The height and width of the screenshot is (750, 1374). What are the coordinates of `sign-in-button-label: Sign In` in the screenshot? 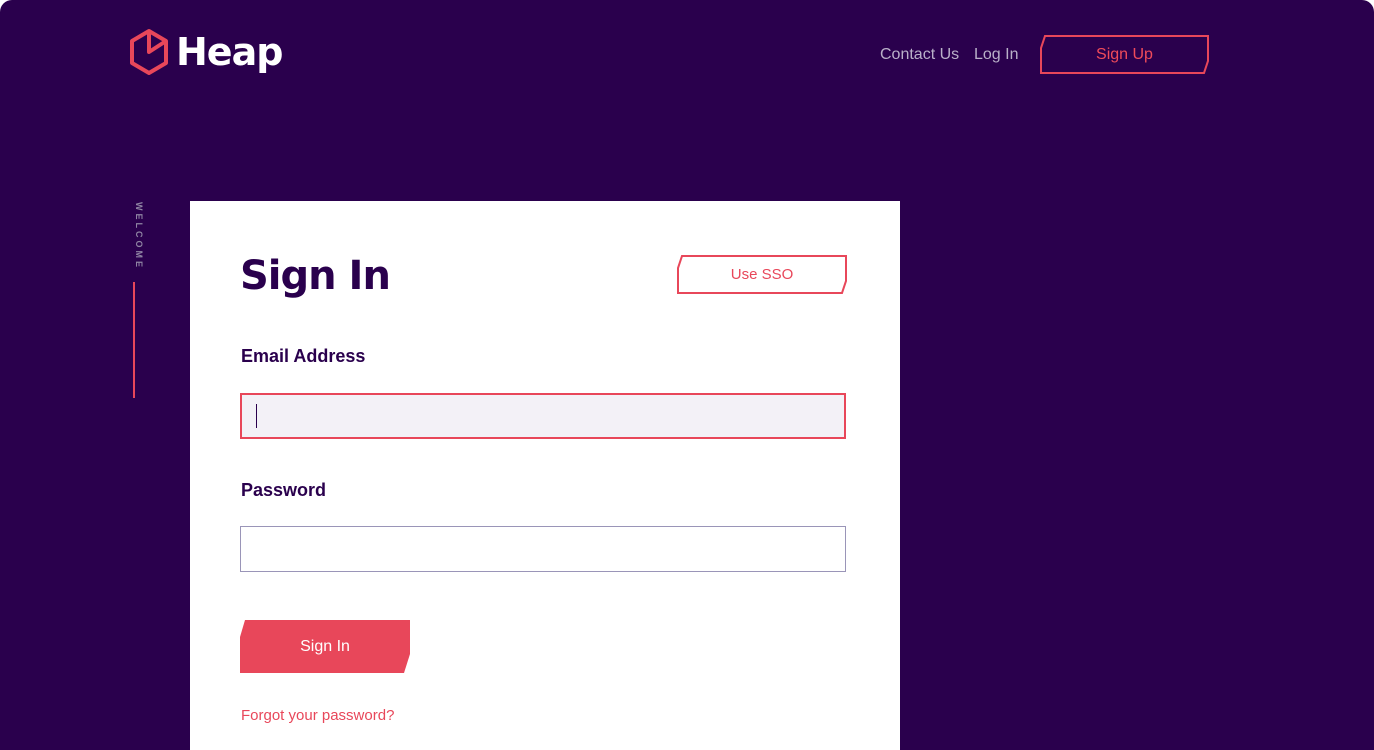 It's located at (325, 646).